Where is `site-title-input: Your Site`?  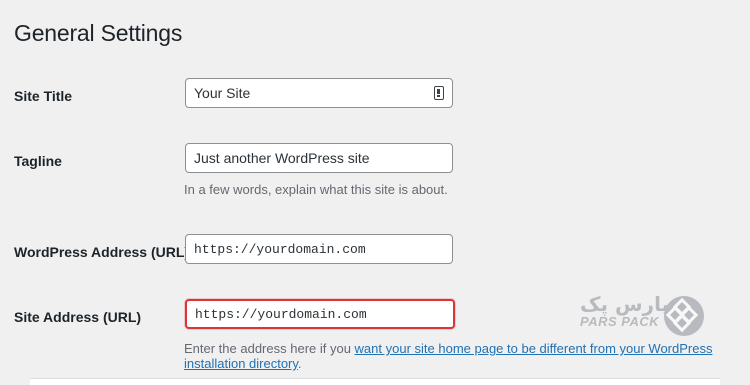
site-title-input: Your Site is located at coordinates (319, 93).